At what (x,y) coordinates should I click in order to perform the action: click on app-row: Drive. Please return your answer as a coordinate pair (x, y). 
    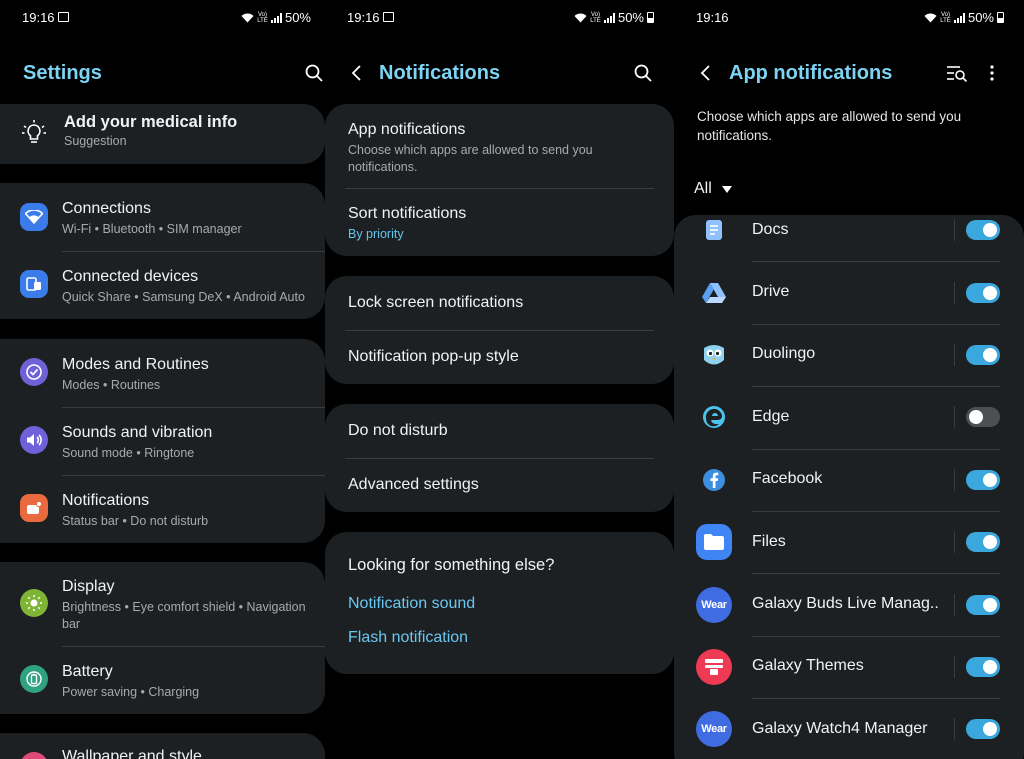
    Looking at the image, I should click on (849, 293).